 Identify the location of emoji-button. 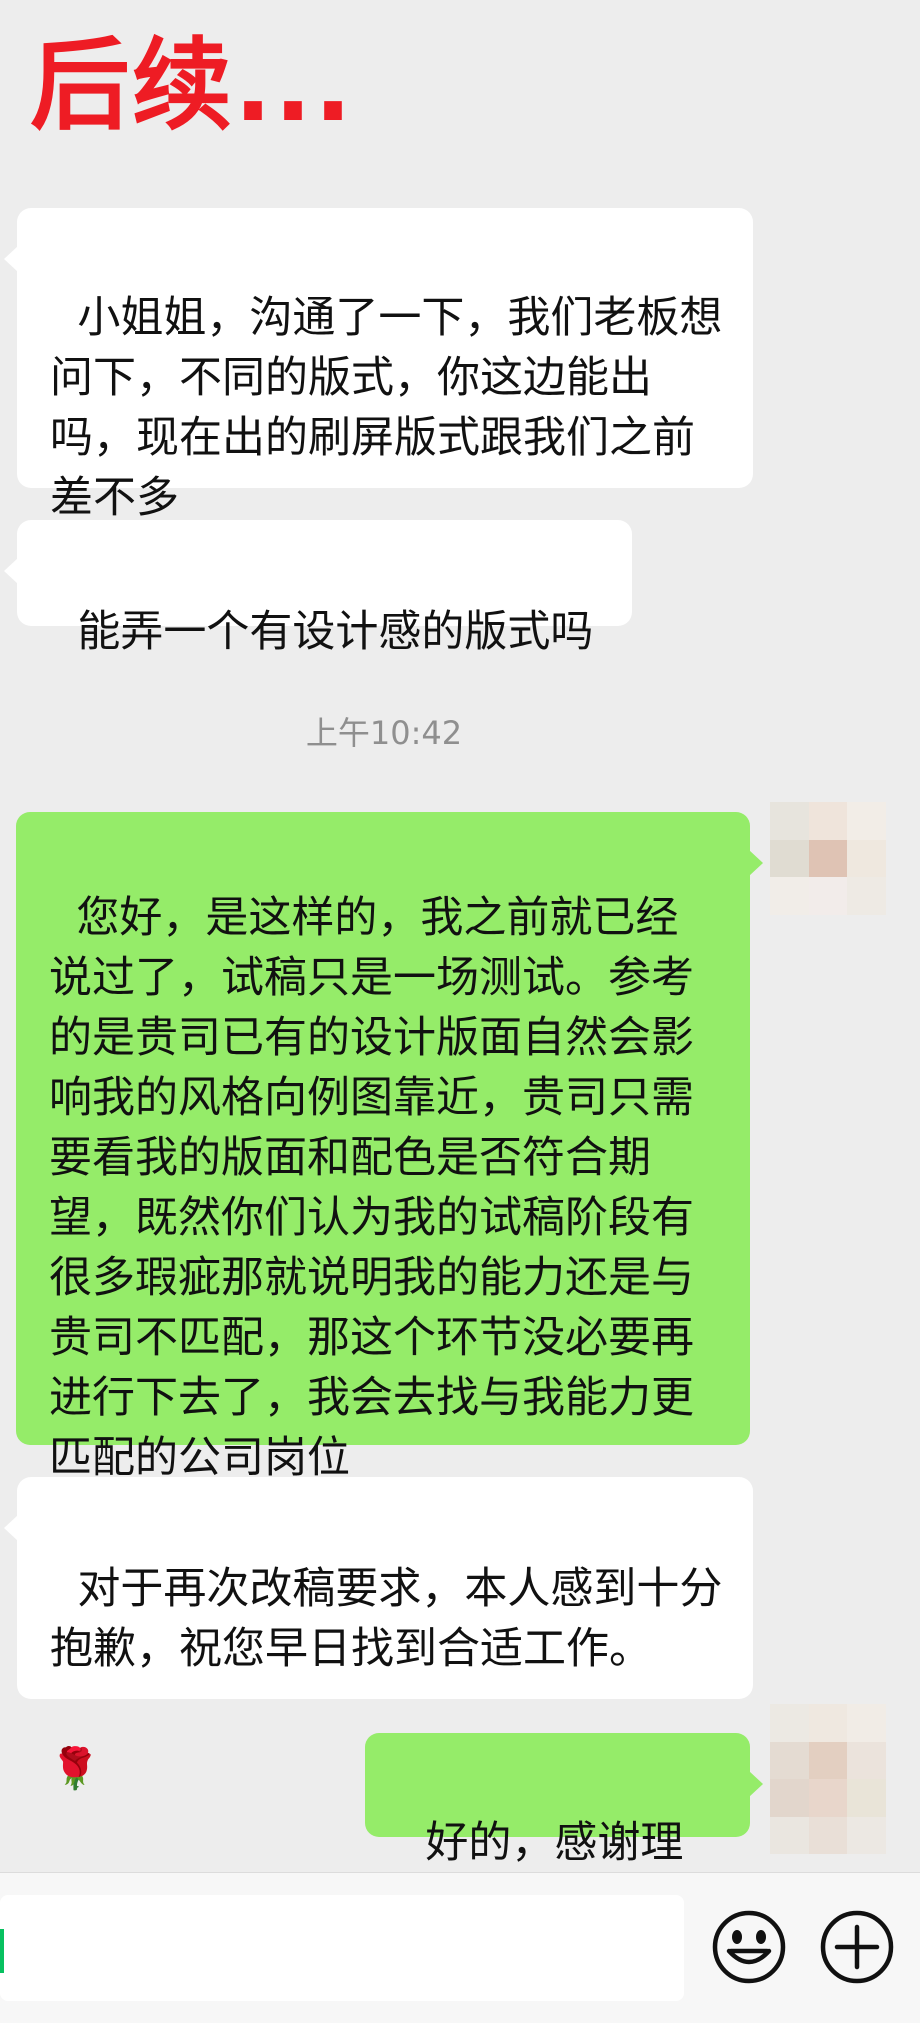
(749, 1947).